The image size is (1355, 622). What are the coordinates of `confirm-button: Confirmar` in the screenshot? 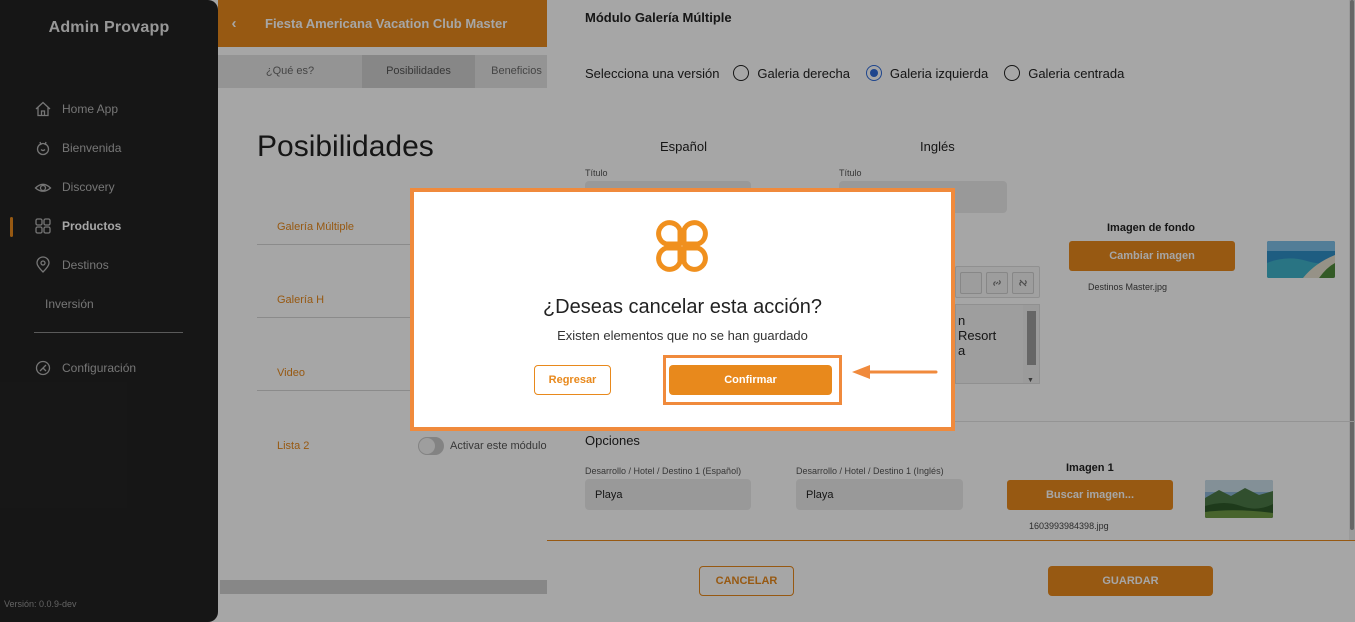 It's located at (750, 380).